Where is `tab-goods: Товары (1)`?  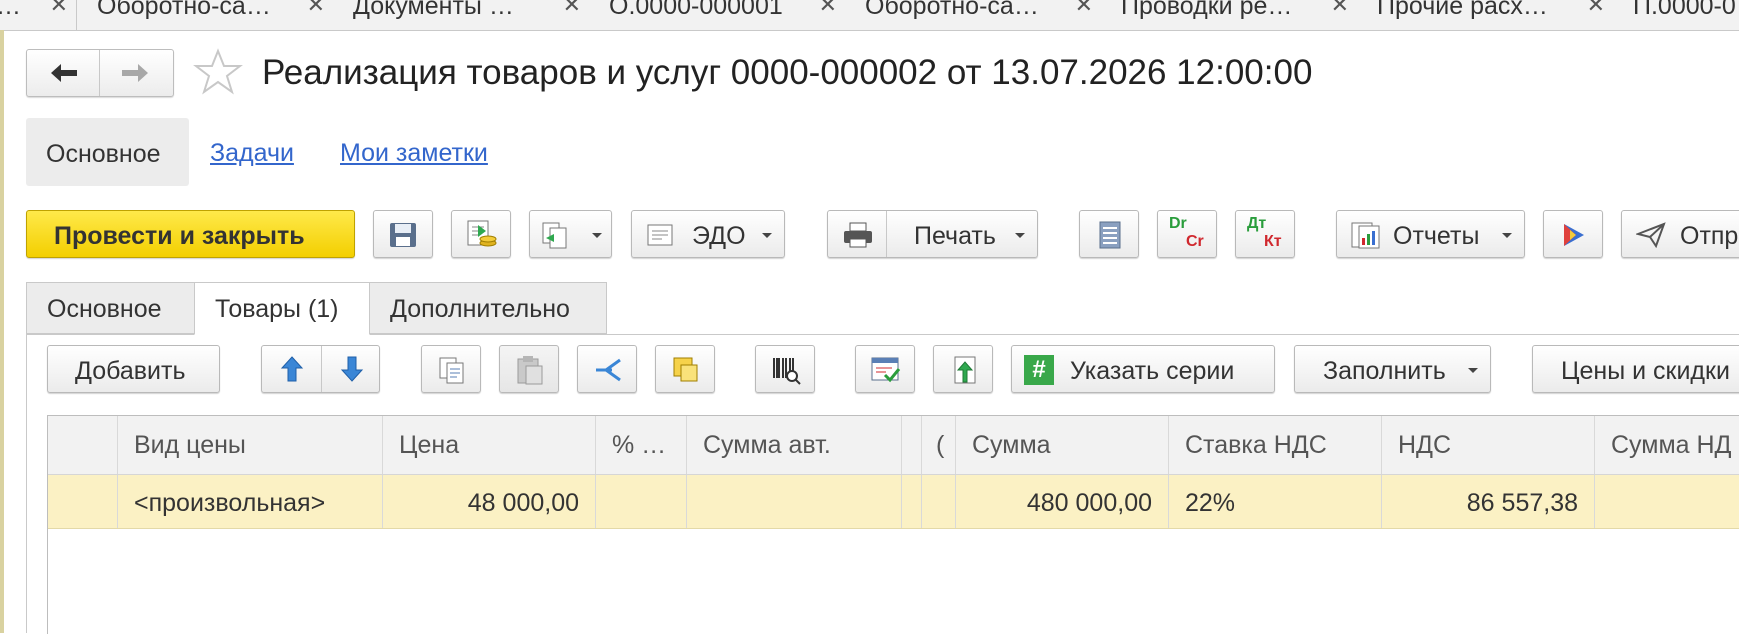 tab-goods: Товары (1) is located at coordinates (282, 308).